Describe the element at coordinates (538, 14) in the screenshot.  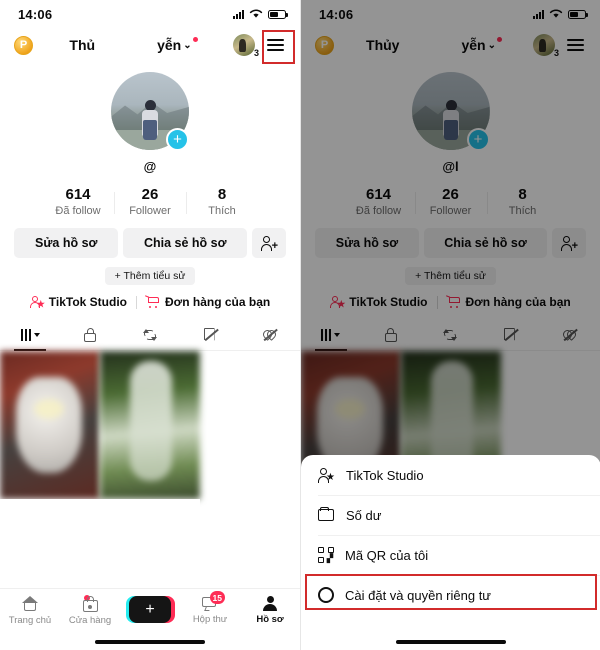
I see `signal-bars-icon` at that location.